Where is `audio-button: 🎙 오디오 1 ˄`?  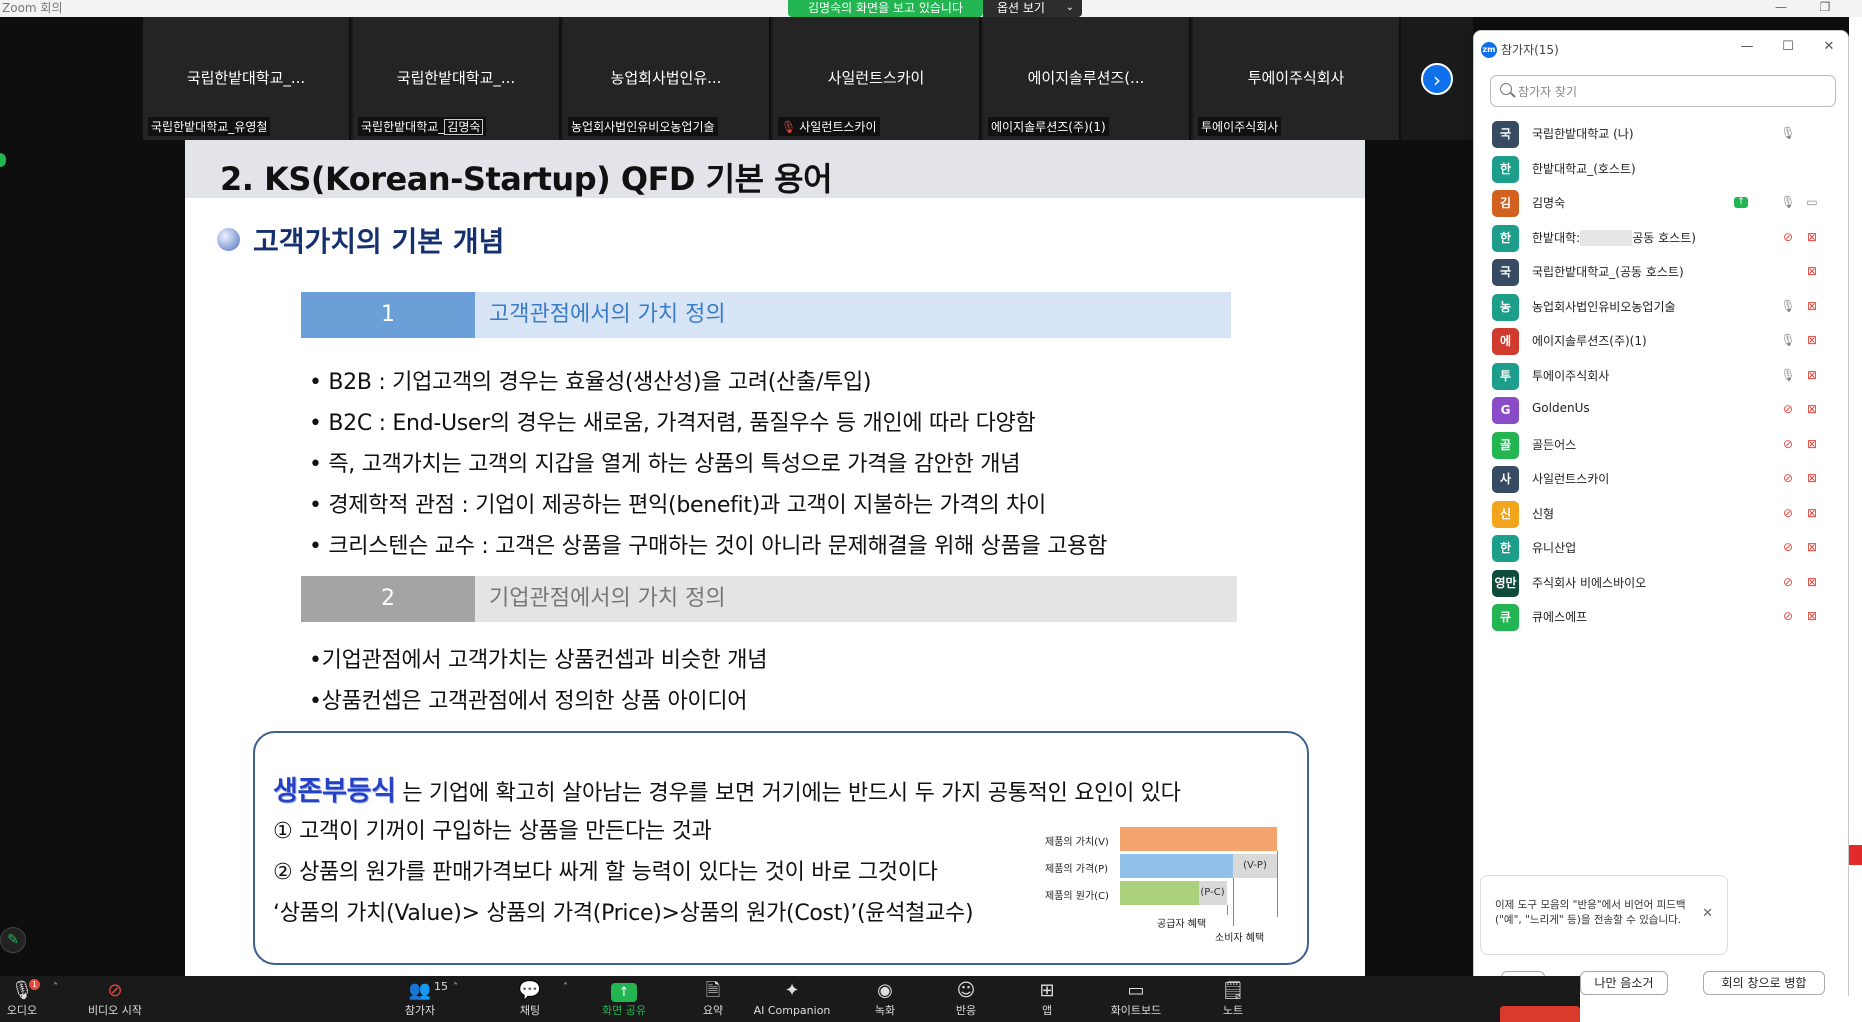
audio-button: 🎙 오디오 1 ˄ is located at coordinates (33, 999).